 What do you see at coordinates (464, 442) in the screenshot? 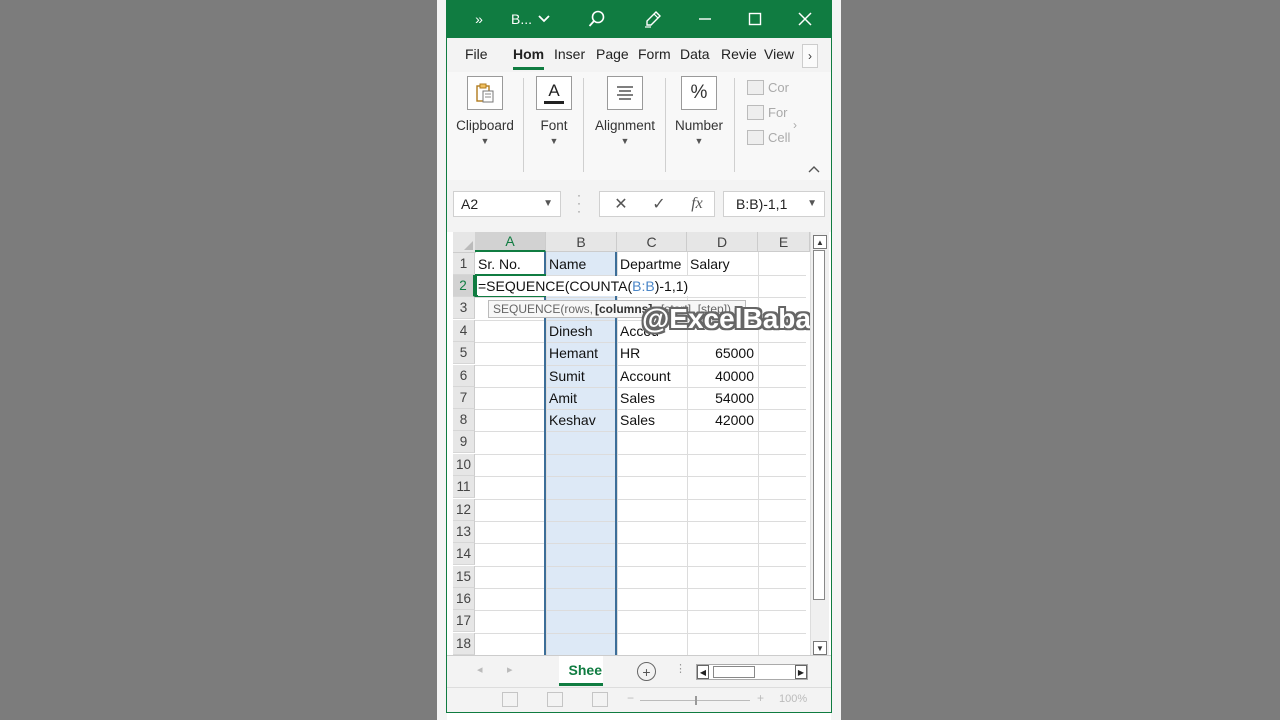
I see `row-header-9: 9` at bounding box center [464, 442].